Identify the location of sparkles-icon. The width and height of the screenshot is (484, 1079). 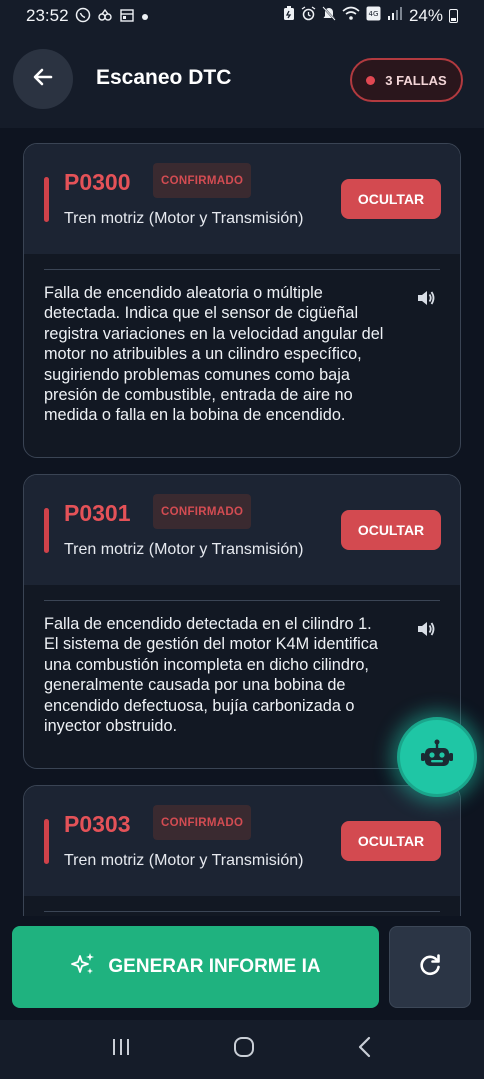
(83, 967).